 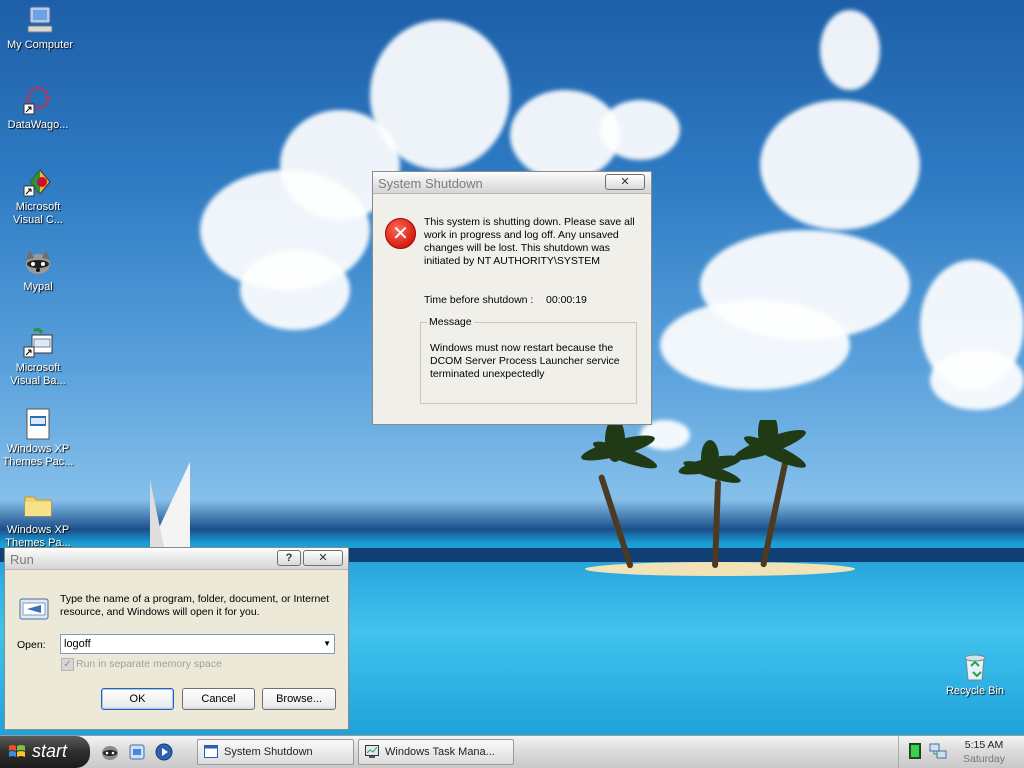 What do you see at coordinates (31, 645) in the screenshot?
I see `open-label: Open:` at bounding box center [31, 645].